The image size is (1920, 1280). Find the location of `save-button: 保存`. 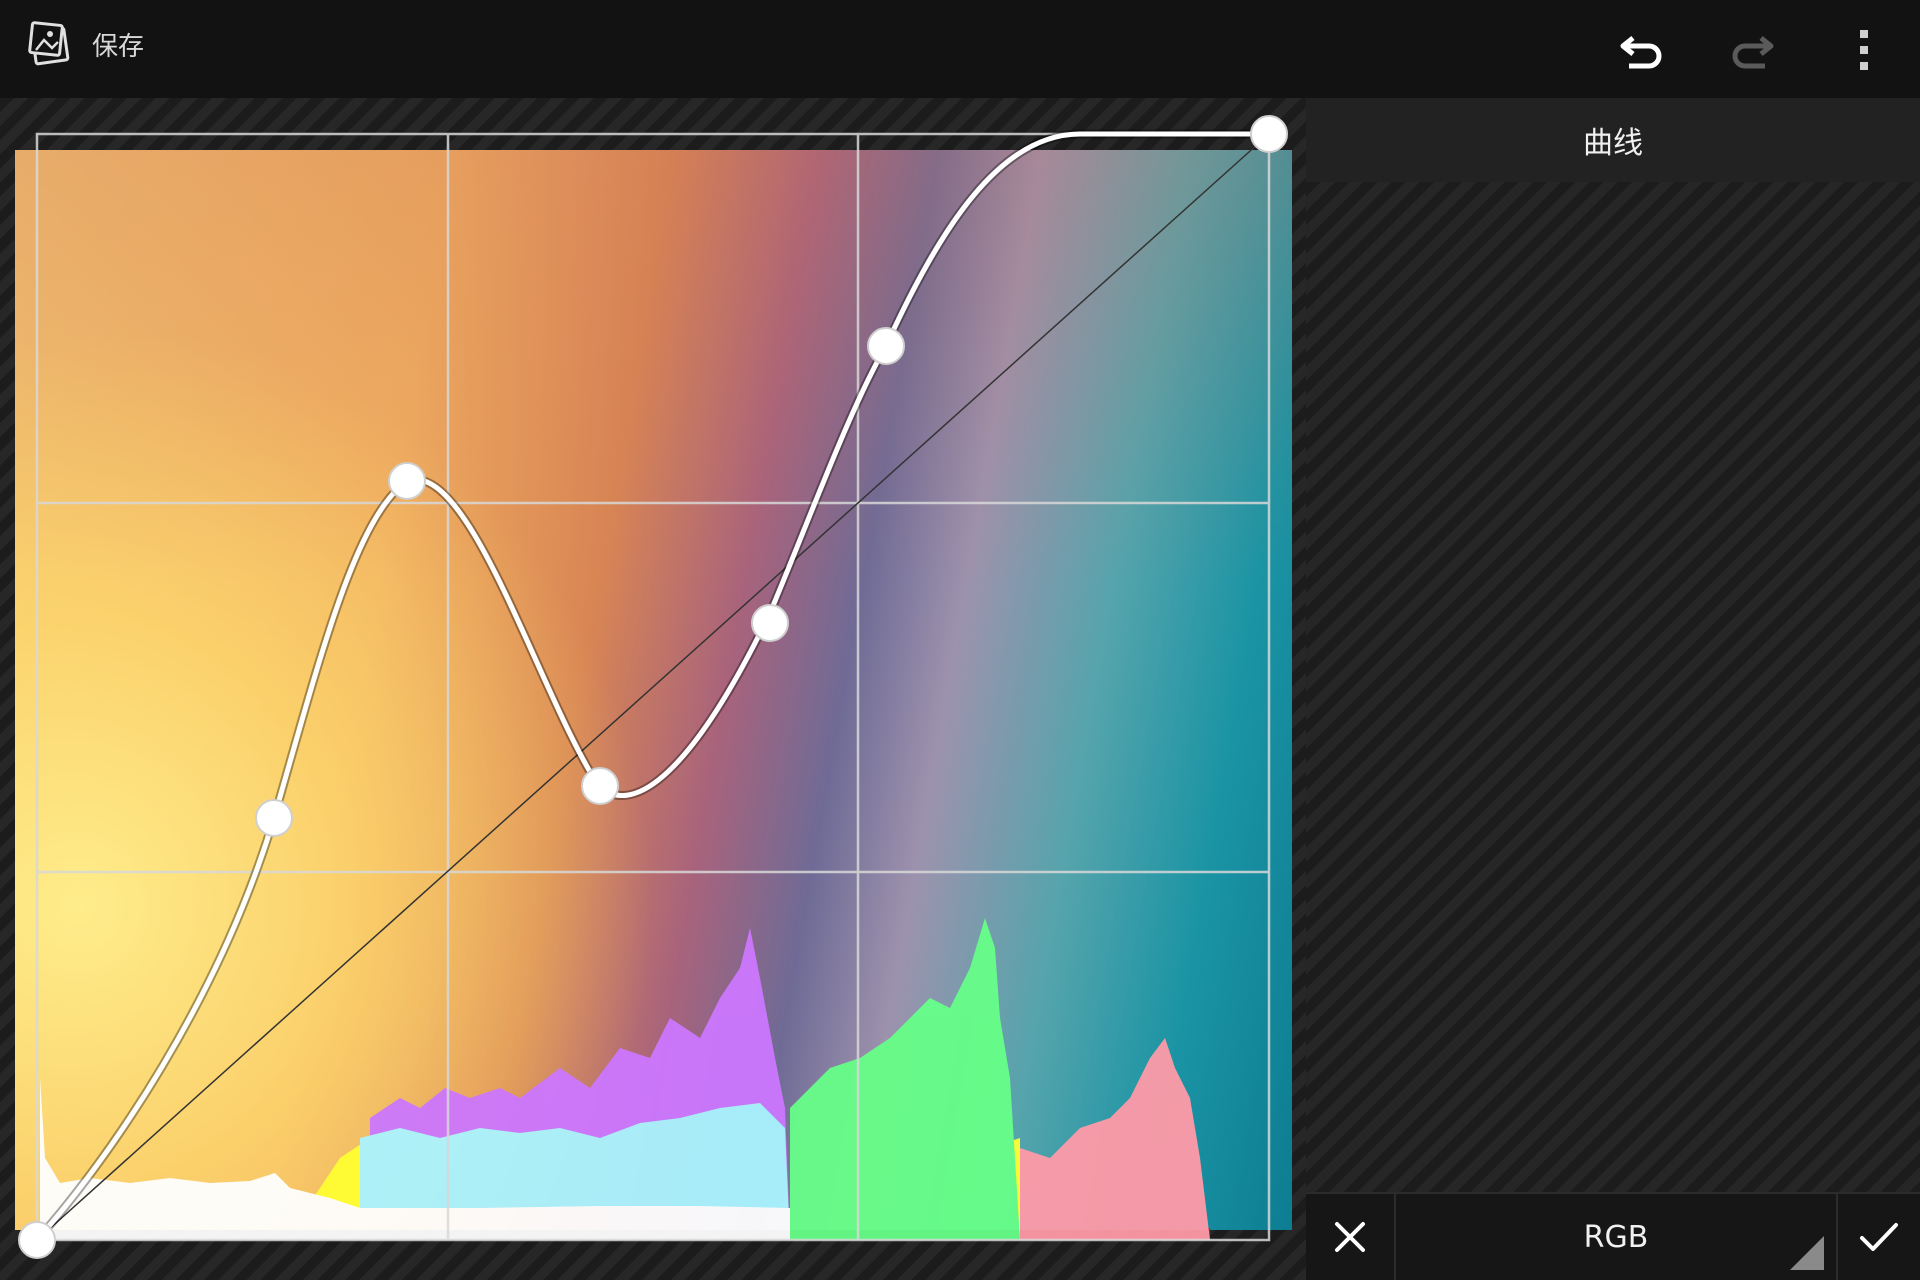

save-button: 保存 is located at coordinates (118, 44).